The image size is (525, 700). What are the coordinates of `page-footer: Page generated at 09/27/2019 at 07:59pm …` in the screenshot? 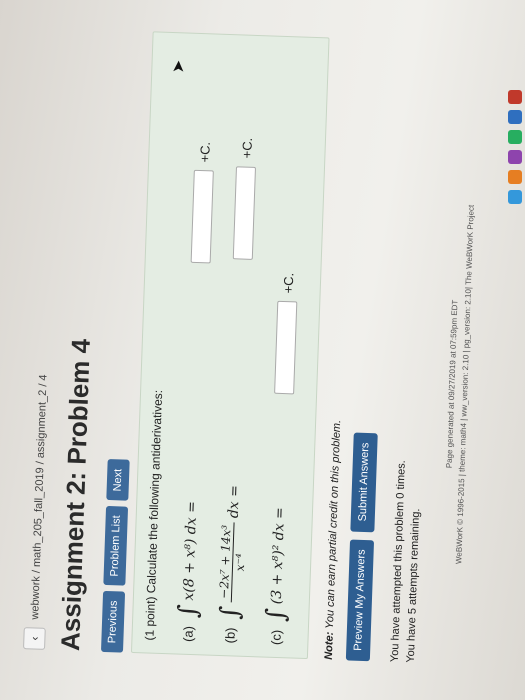 It's located at (459, 384).